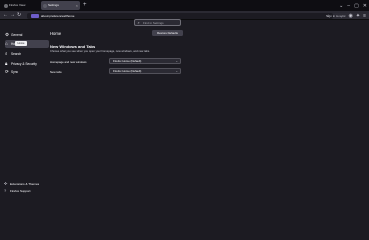  I want to click on footer-label: Extensions & Themes, so click(25, 184).